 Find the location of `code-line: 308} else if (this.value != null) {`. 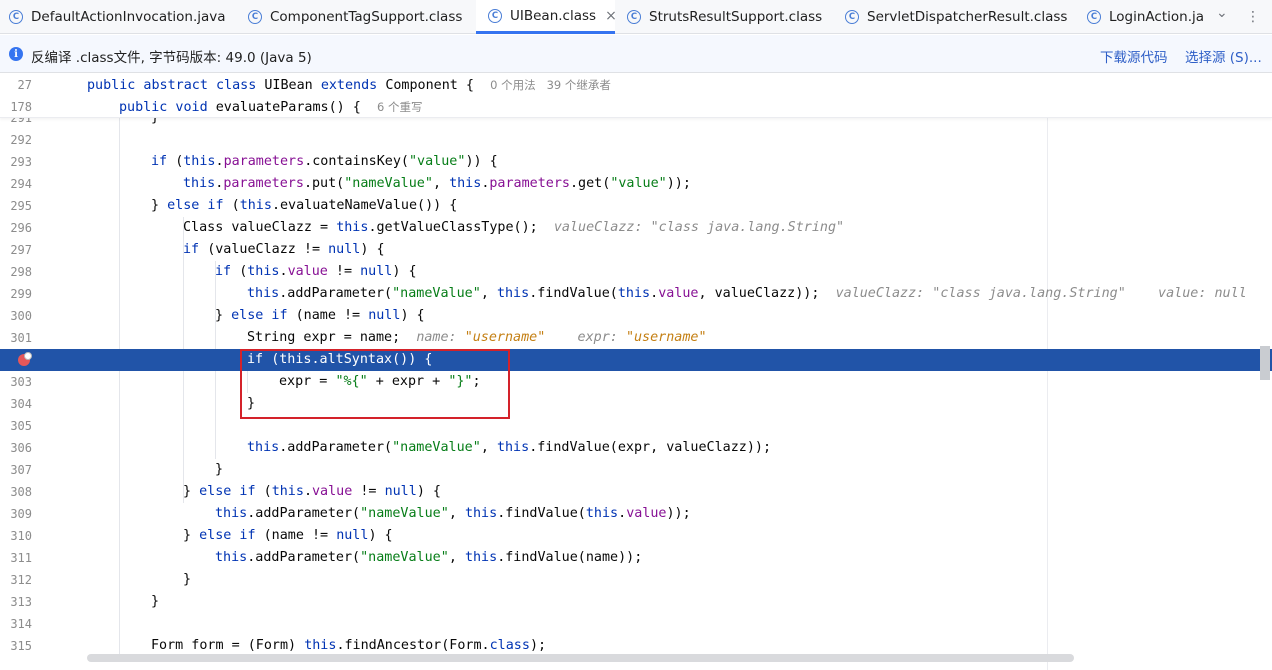

code-line: 308} else if (this.value != null) { is located at coordinates (636, 492).